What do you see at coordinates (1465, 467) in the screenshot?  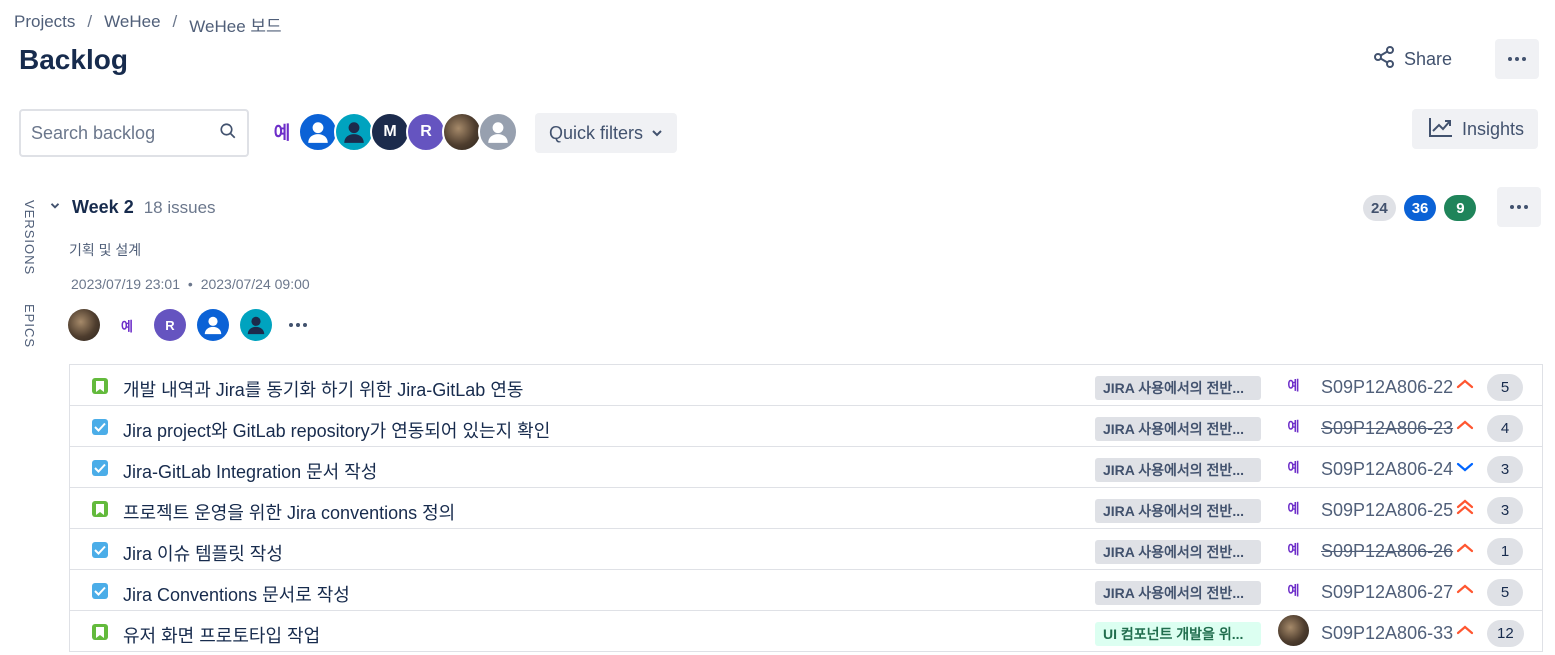 I see `priority-low-icon` at bounding box center [1465, 467].